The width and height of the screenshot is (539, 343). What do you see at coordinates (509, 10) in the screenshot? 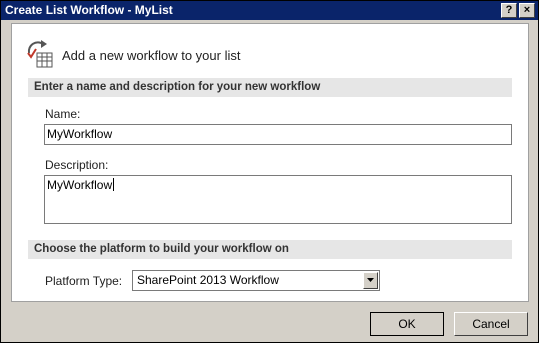
I see `help-button: ?` at bounding box center [509, 10].